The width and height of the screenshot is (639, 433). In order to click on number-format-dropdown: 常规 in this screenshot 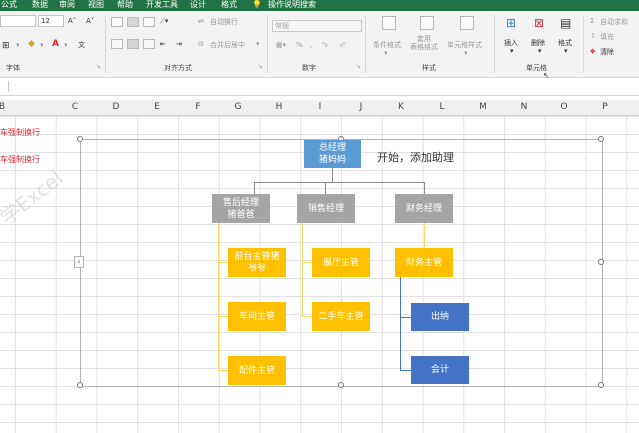, I will do `click(317, 26)`.